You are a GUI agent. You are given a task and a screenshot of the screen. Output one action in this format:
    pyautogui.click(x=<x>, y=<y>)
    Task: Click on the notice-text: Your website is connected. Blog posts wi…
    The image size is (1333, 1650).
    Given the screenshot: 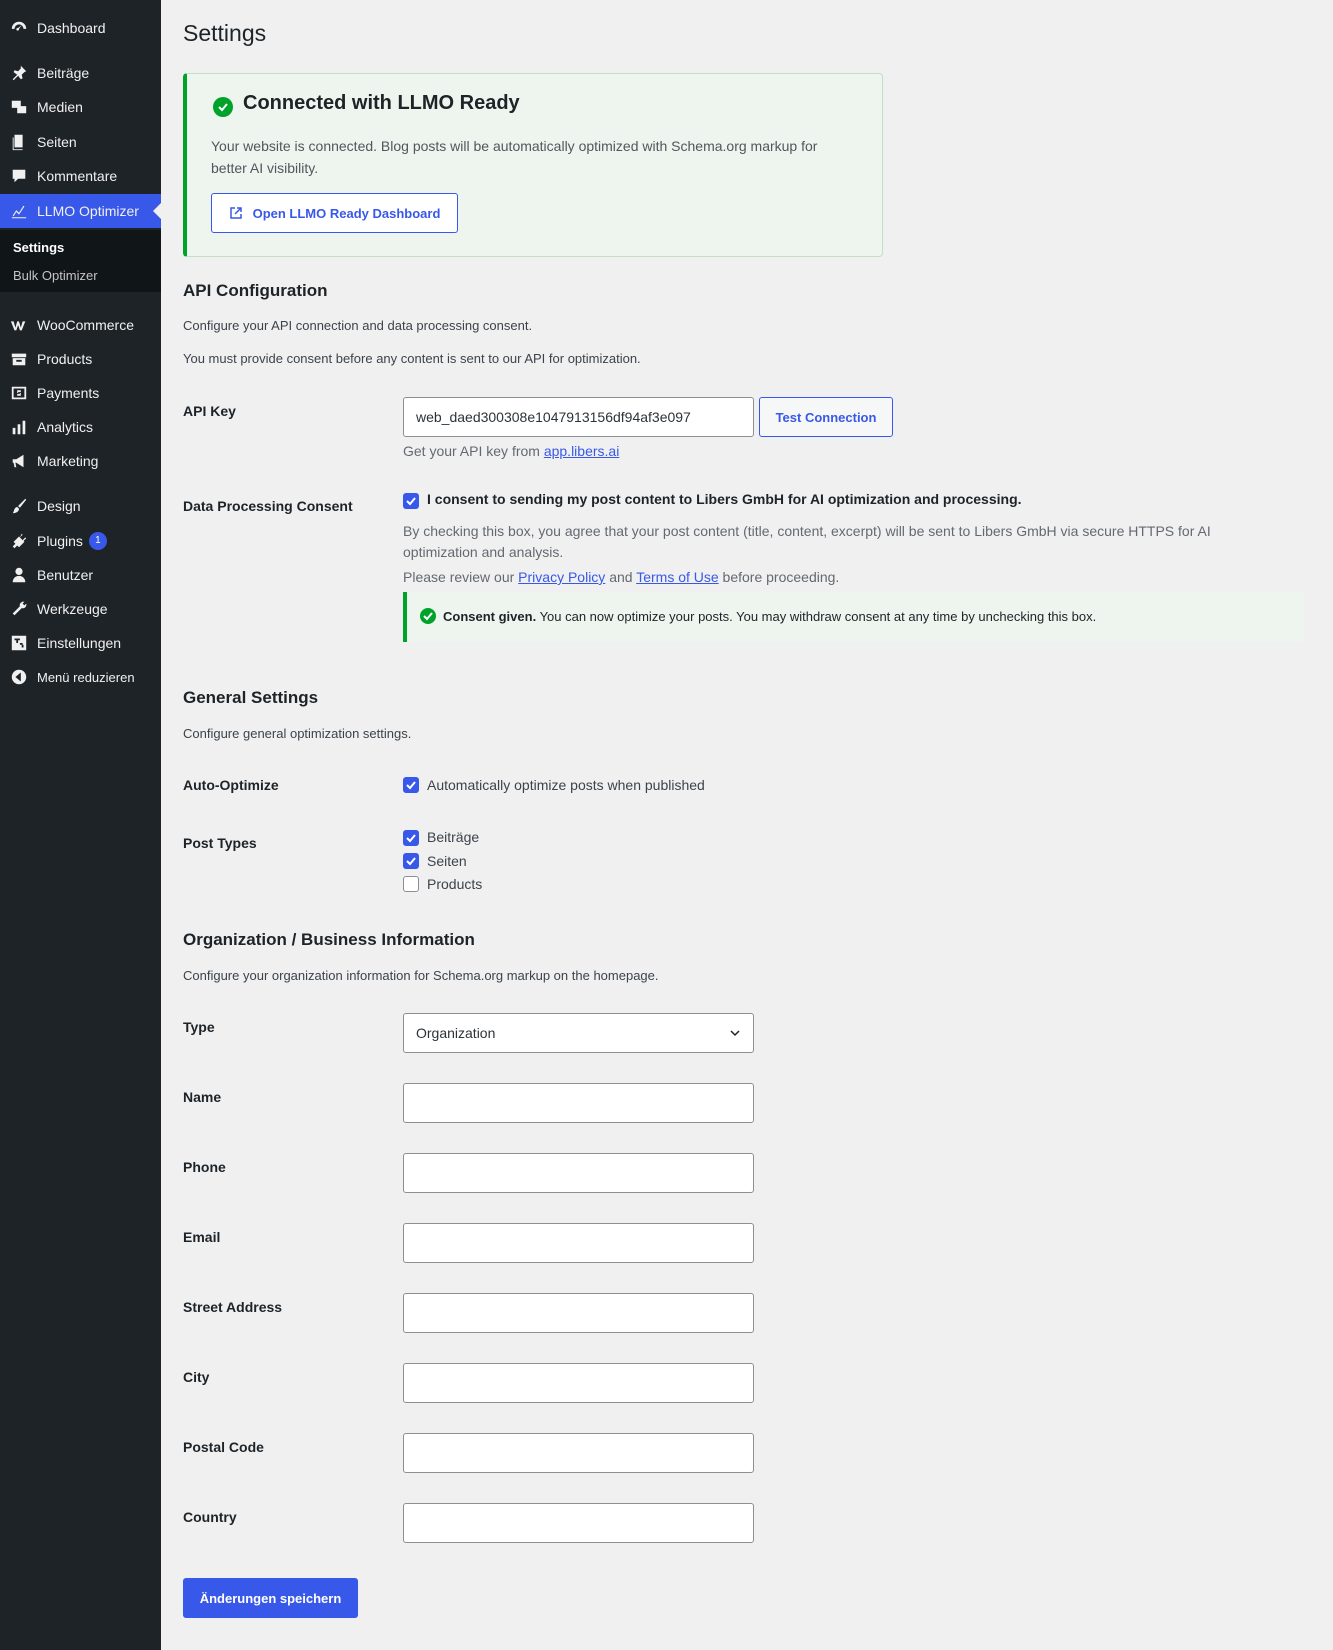 What is the action you would take?
    pyautogui.click(x=514, y=157)
    